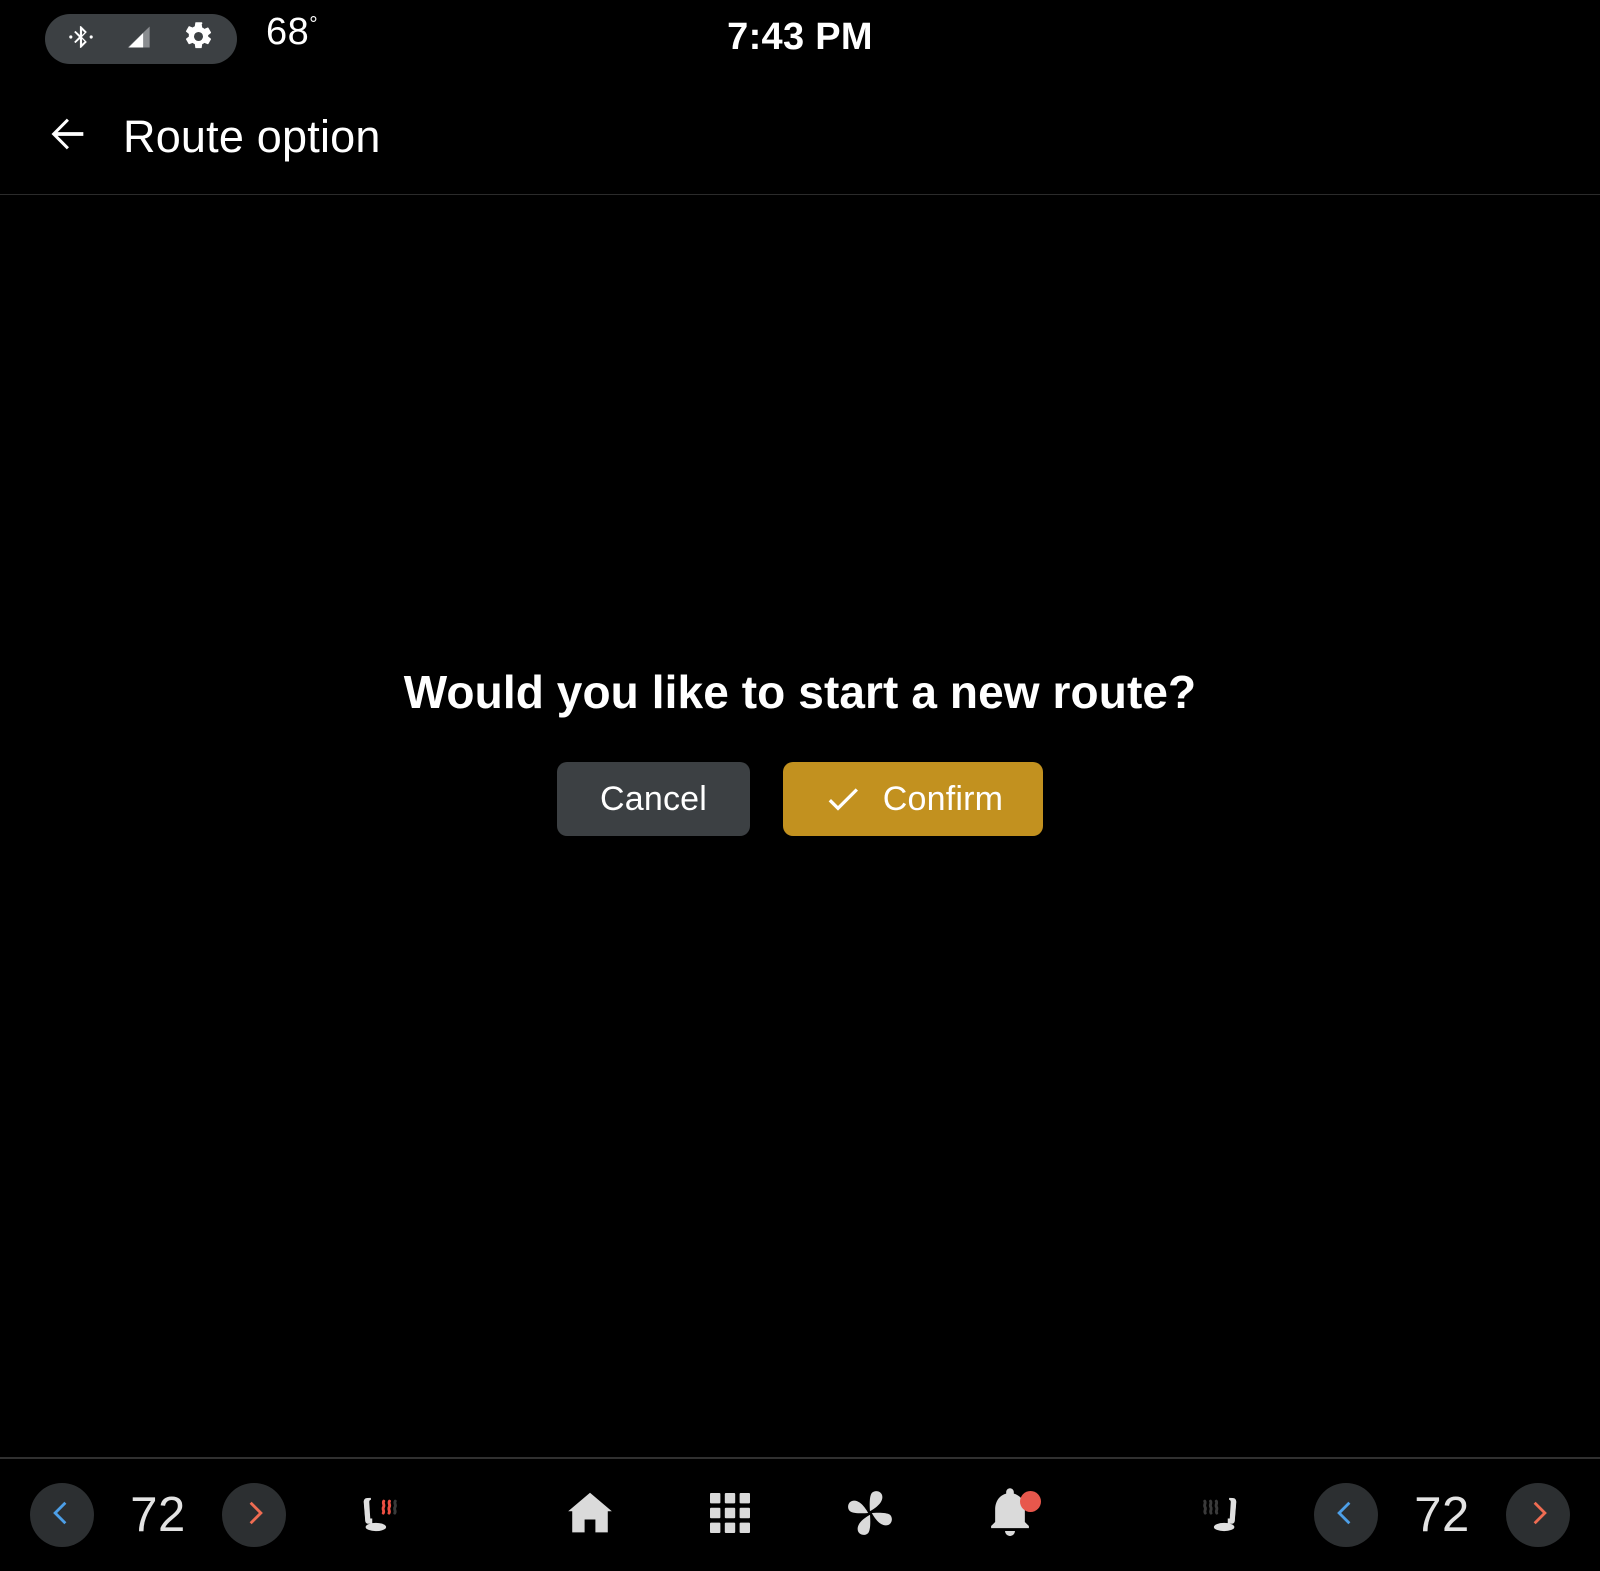 The image size is (1600, 1571). I want to click on check-icon, so click(843, 799).